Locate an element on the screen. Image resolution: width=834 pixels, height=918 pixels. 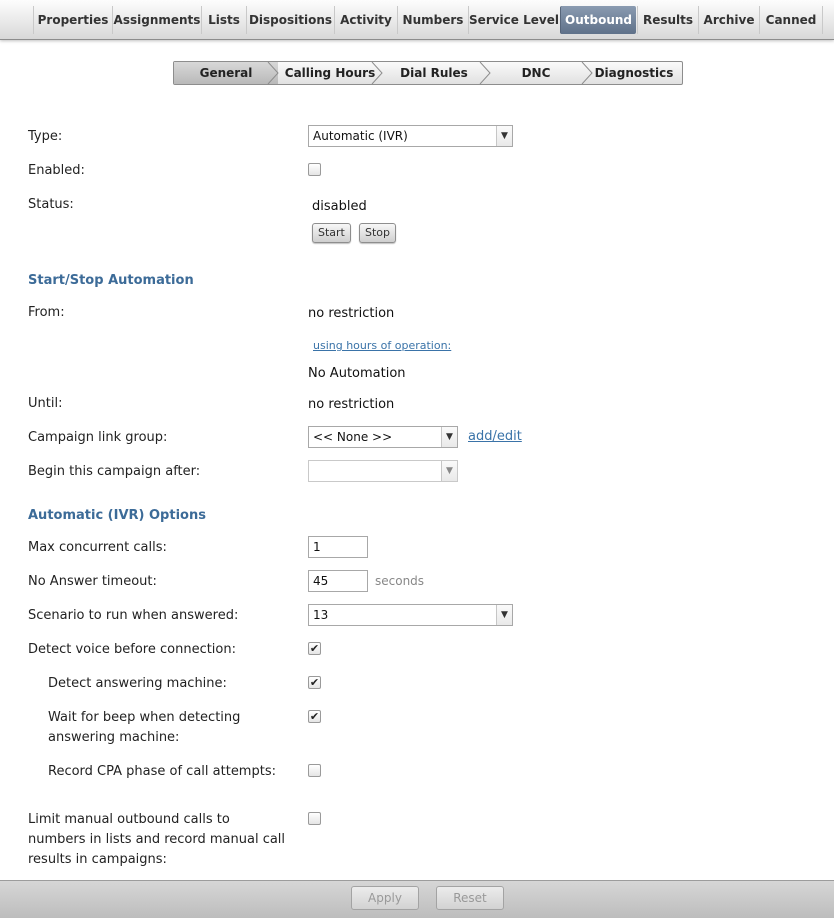
footer-bar: Apply Reset is located at coordinates (417, 899).